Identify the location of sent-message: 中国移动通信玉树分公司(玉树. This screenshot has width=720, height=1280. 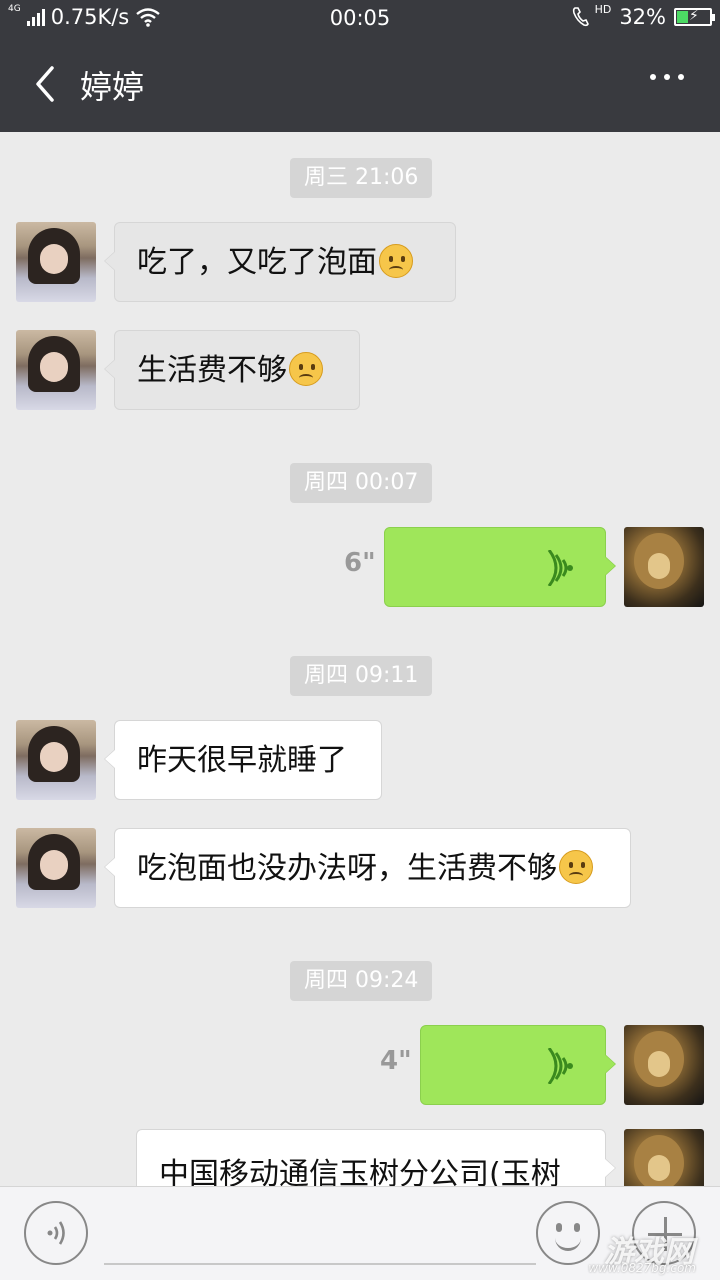
(376, 1157).